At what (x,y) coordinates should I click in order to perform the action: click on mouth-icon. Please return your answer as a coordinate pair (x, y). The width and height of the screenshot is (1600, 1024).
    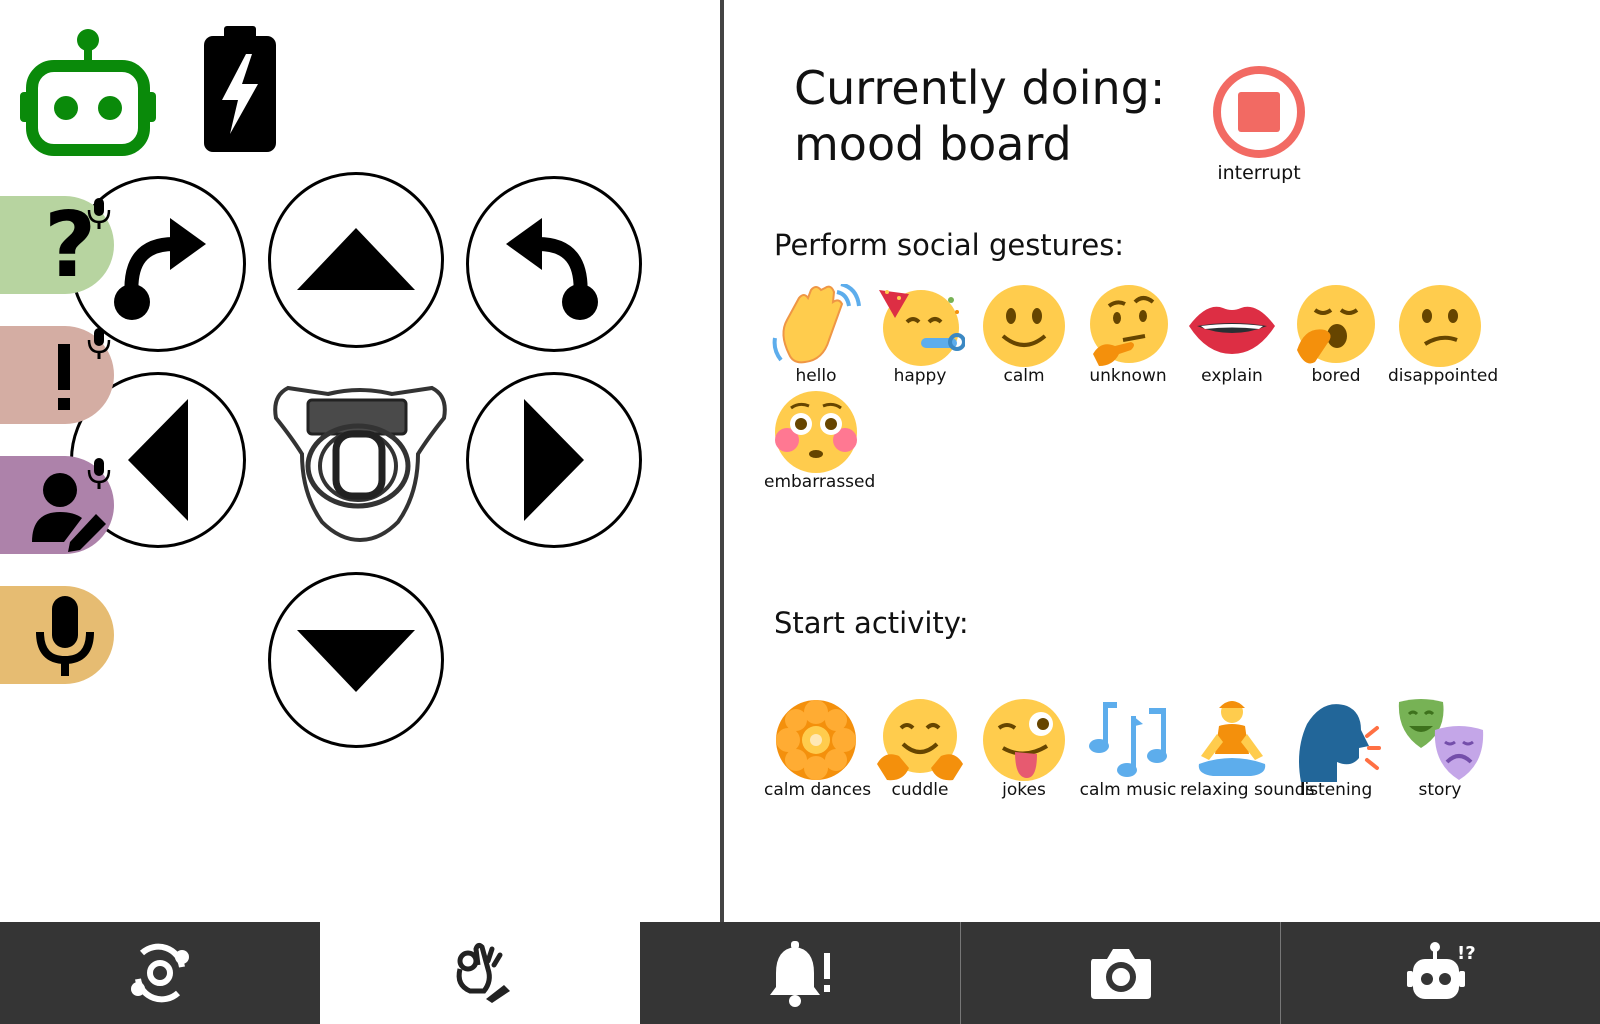
    Looking at the image, I should click on (1232, 326).